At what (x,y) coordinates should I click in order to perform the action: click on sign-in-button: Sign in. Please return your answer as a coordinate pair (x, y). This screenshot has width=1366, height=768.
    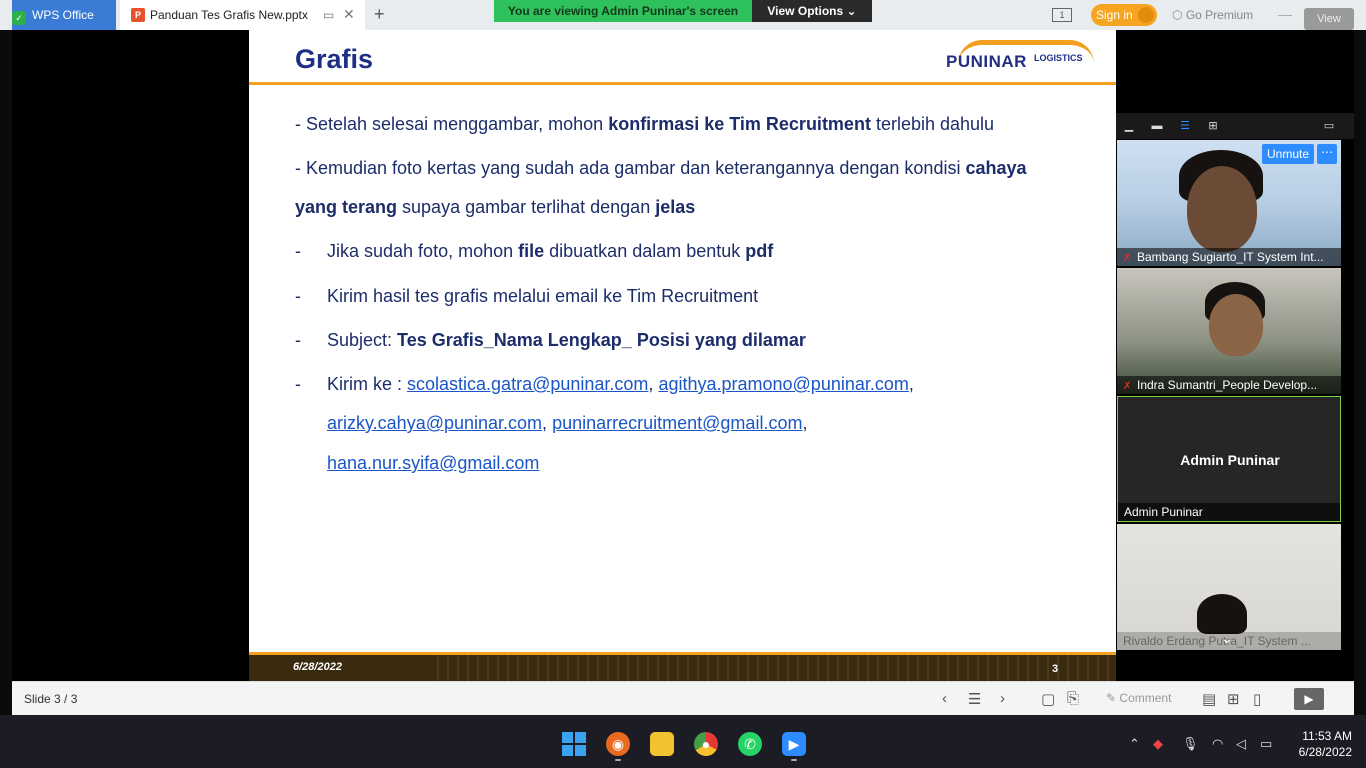
    Looking at the image, I should click on (1124, 15).